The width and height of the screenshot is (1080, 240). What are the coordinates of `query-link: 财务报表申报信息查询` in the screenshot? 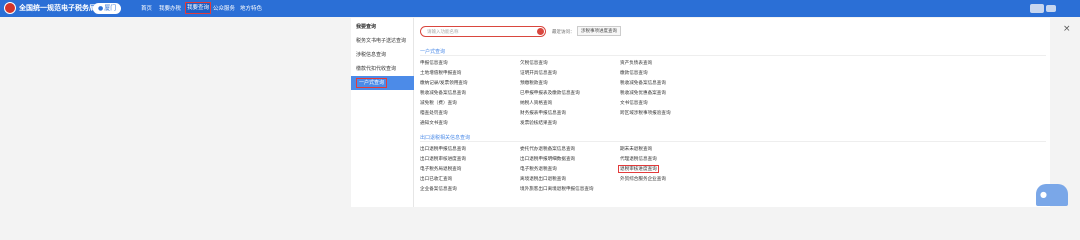 It's located at (543, 113).